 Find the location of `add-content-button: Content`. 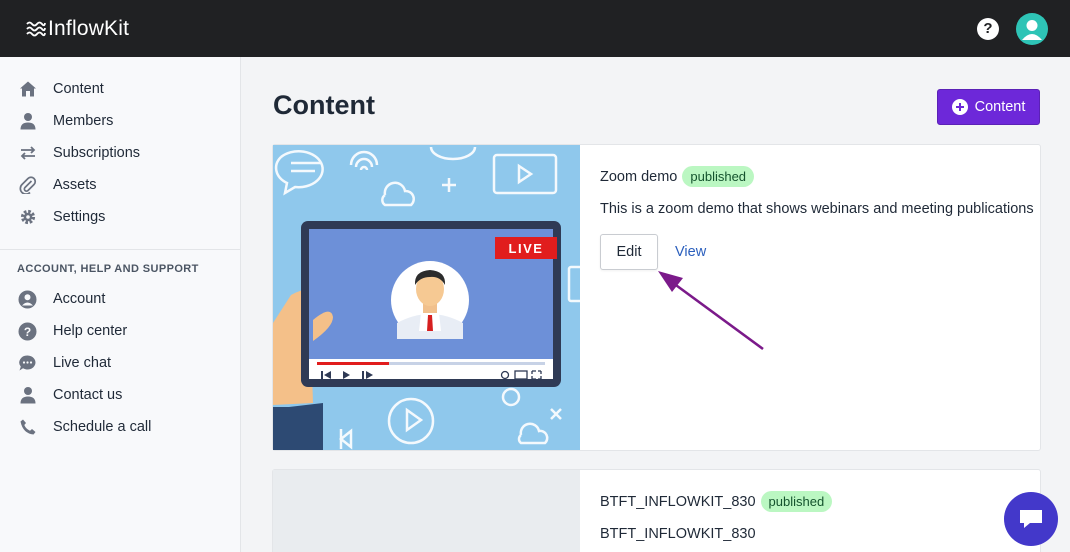

add-content-button: Content is located at coordinates (988, 107).